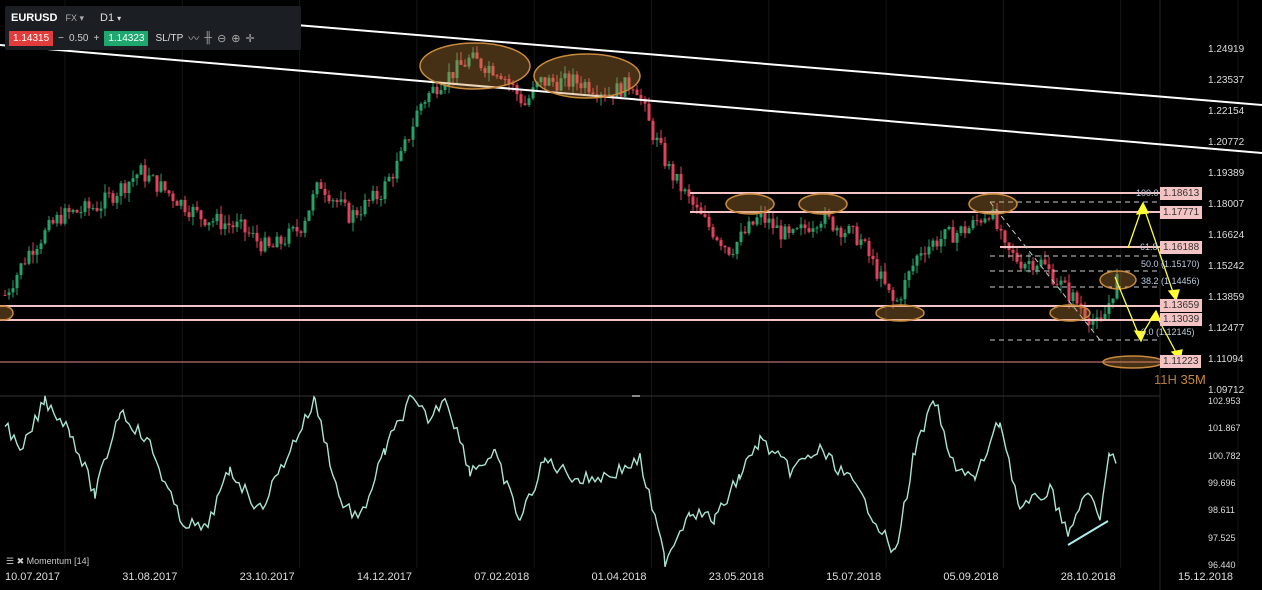  I want to click on timeframe-label: D1, so click(107, 18).